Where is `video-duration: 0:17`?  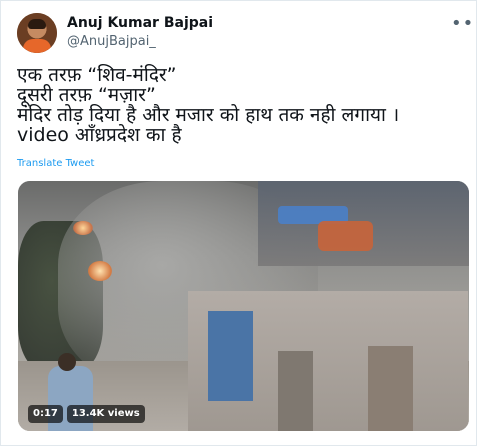 video-duration: 0:17 is located at coordinates (45, 414).